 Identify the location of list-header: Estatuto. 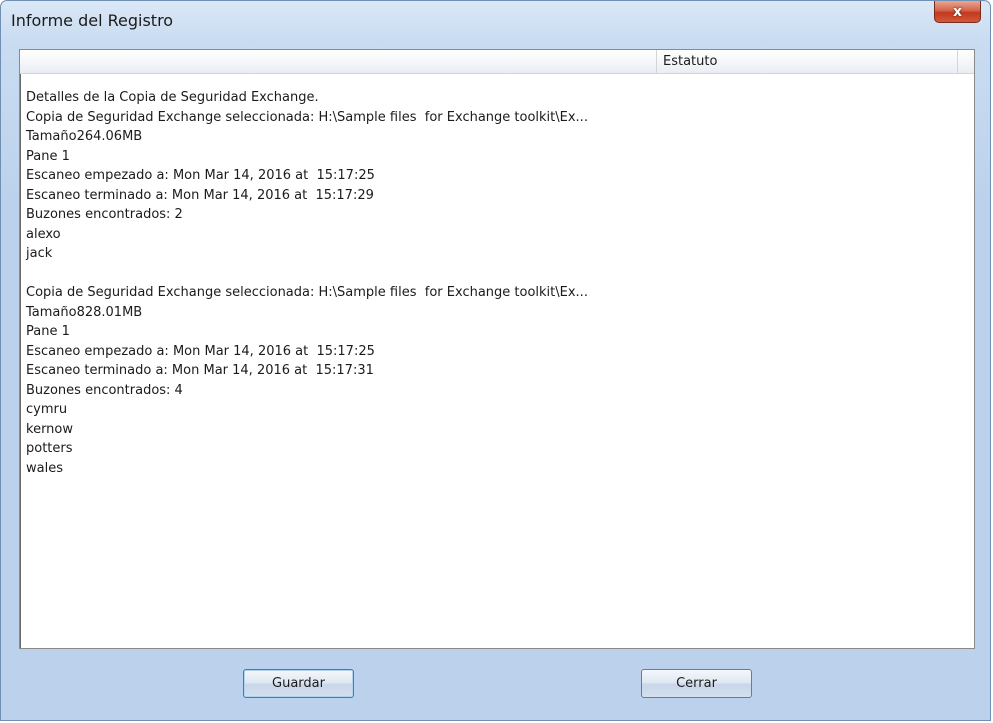
(497, 62).